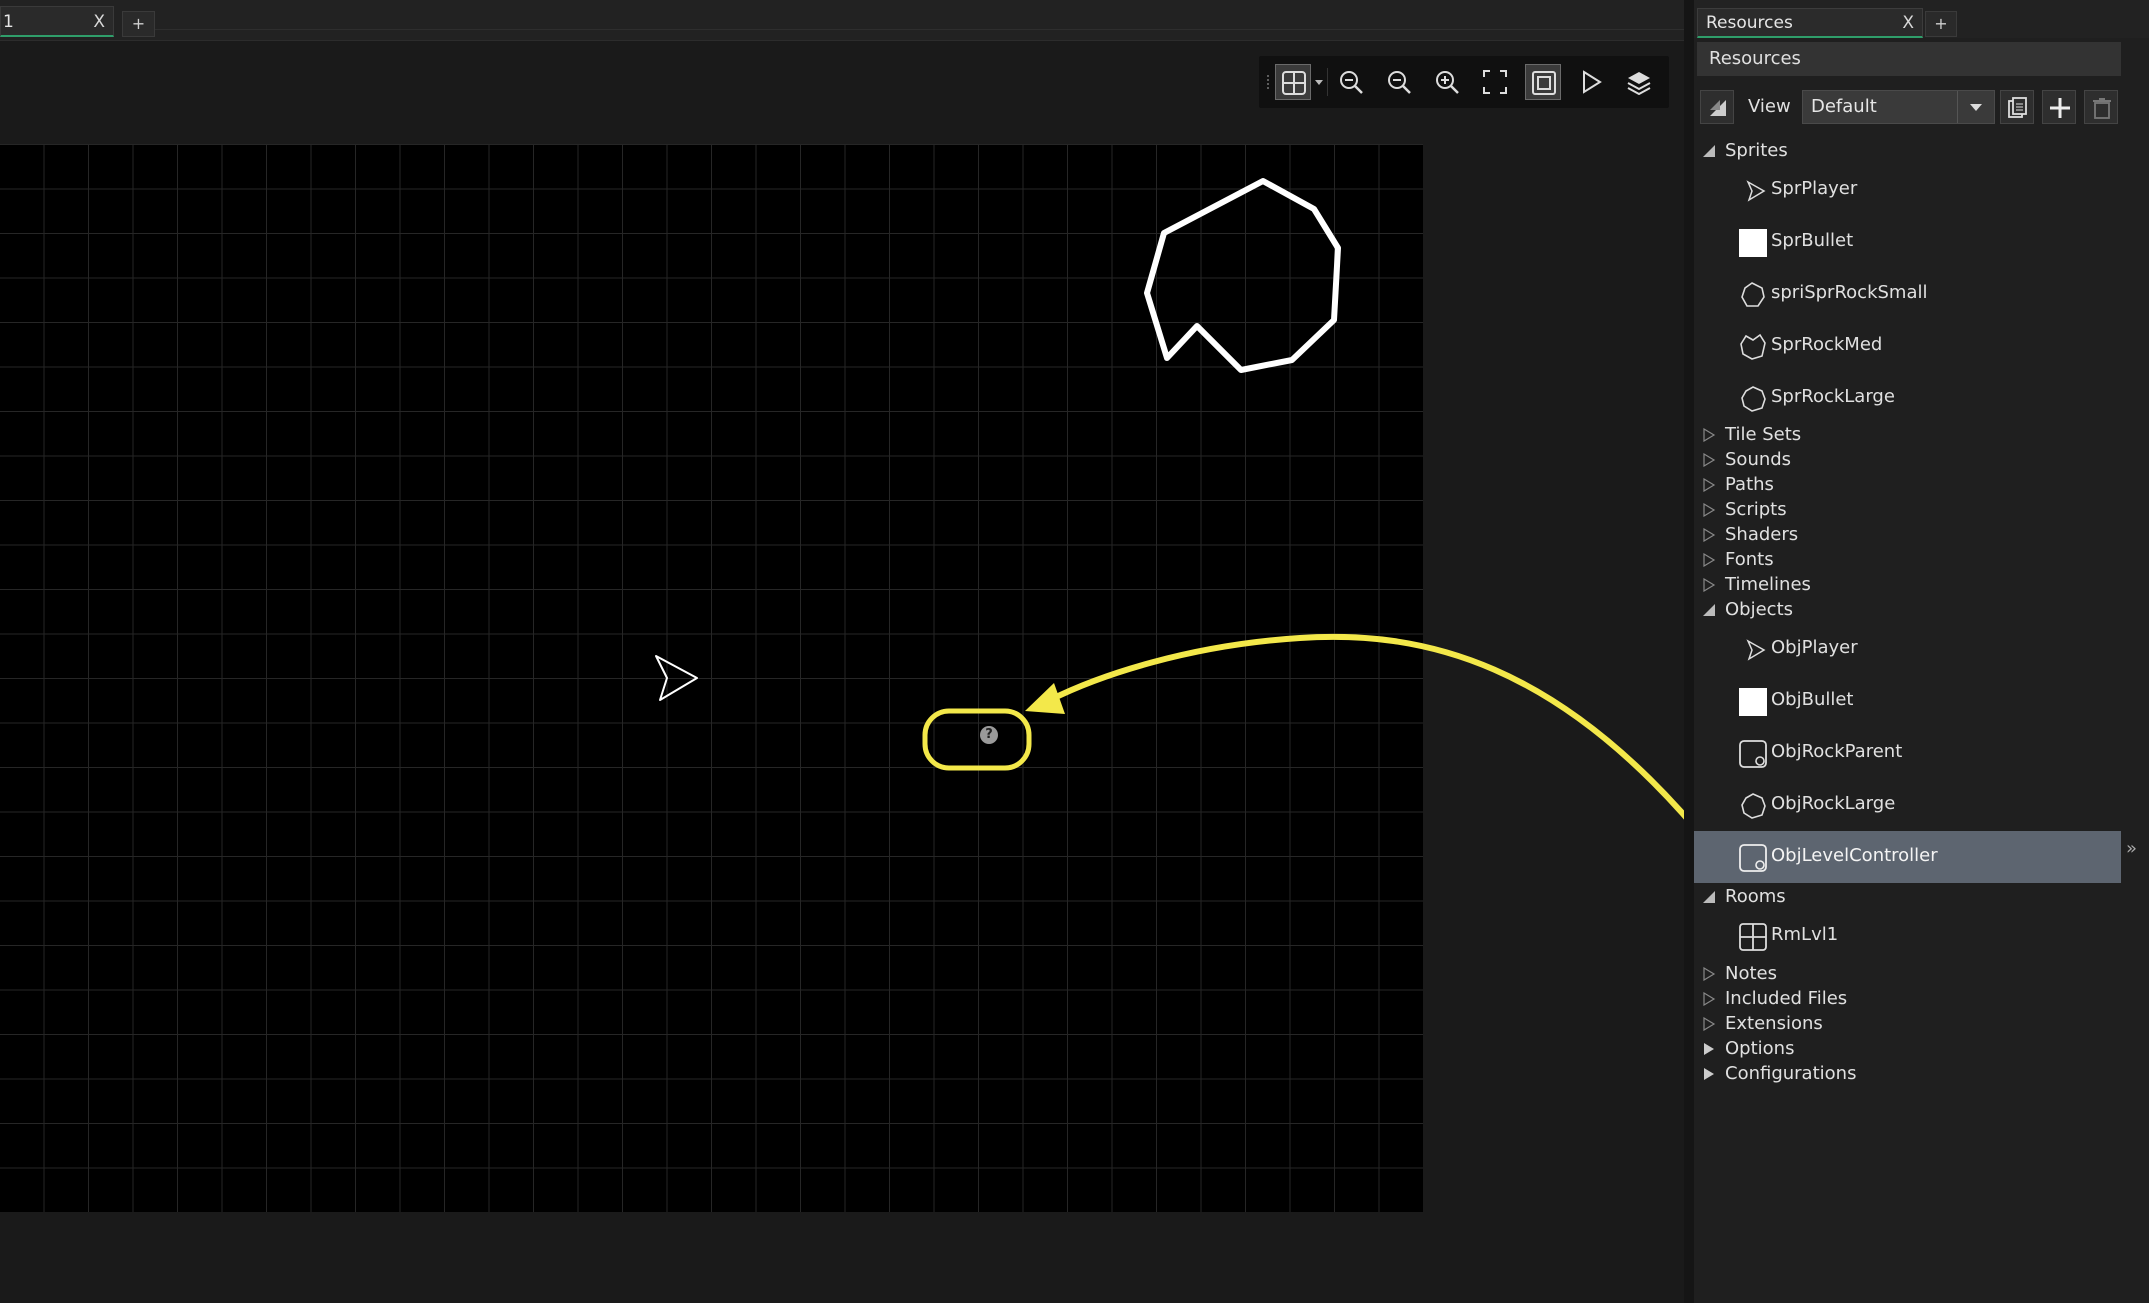  I want to click on arrow-head, so click(1045, 698).